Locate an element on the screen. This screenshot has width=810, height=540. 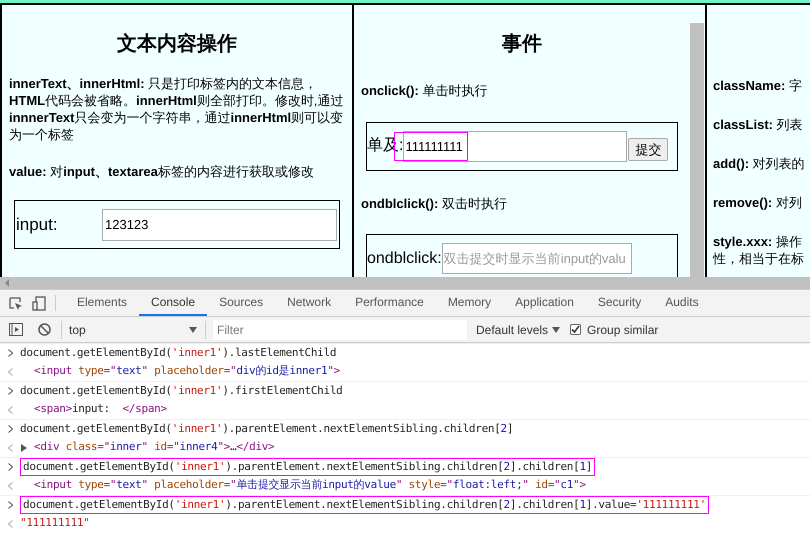
devtools-tab: Elements is located at coordinates (102, 303).